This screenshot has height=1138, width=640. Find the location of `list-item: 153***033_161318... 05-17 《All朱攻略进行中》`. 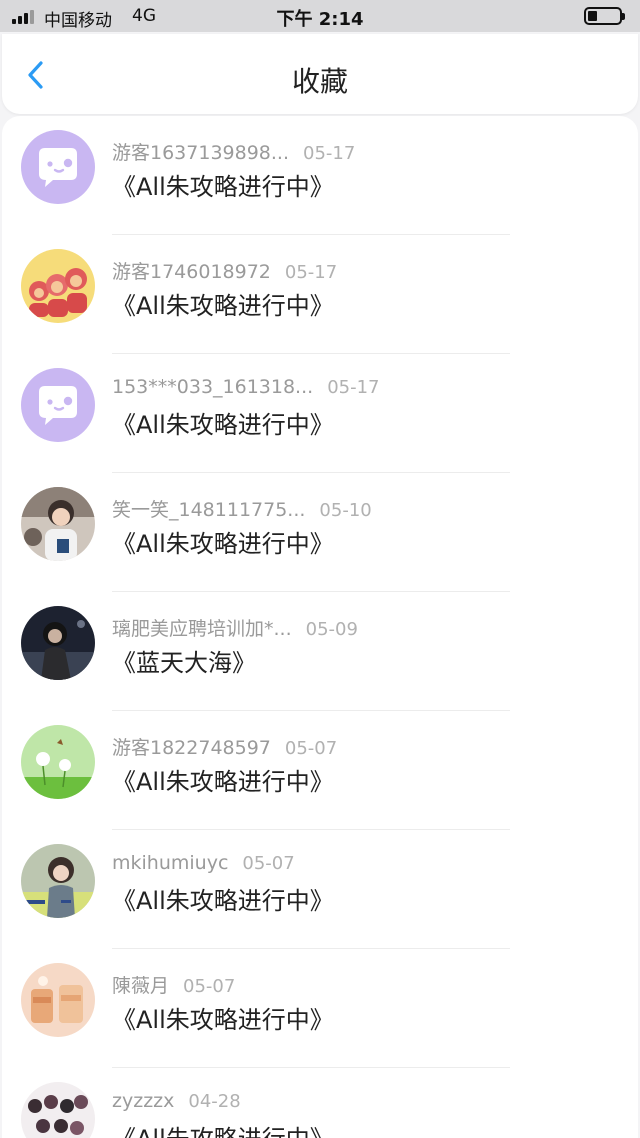

list-item: 153***033_161318... 05-17 《All朱攻略进行中》 is located at coordinates (320, 413).